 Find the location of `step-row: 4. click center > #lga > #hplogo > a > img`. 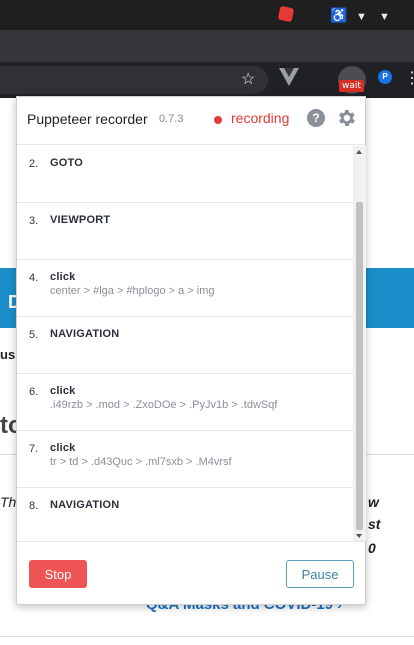

step-row: 4. click center > #lga > #hplogo > a > img is located at coordinates (185, 288).